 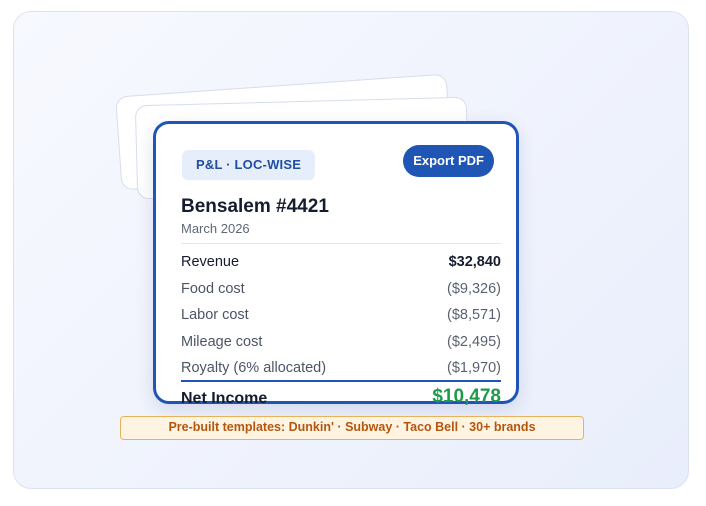 What do you see at coordinates (473, 288) in the screenshot?
I see `line-item-amount: ($9,326)` at bounding box center [473, 288].